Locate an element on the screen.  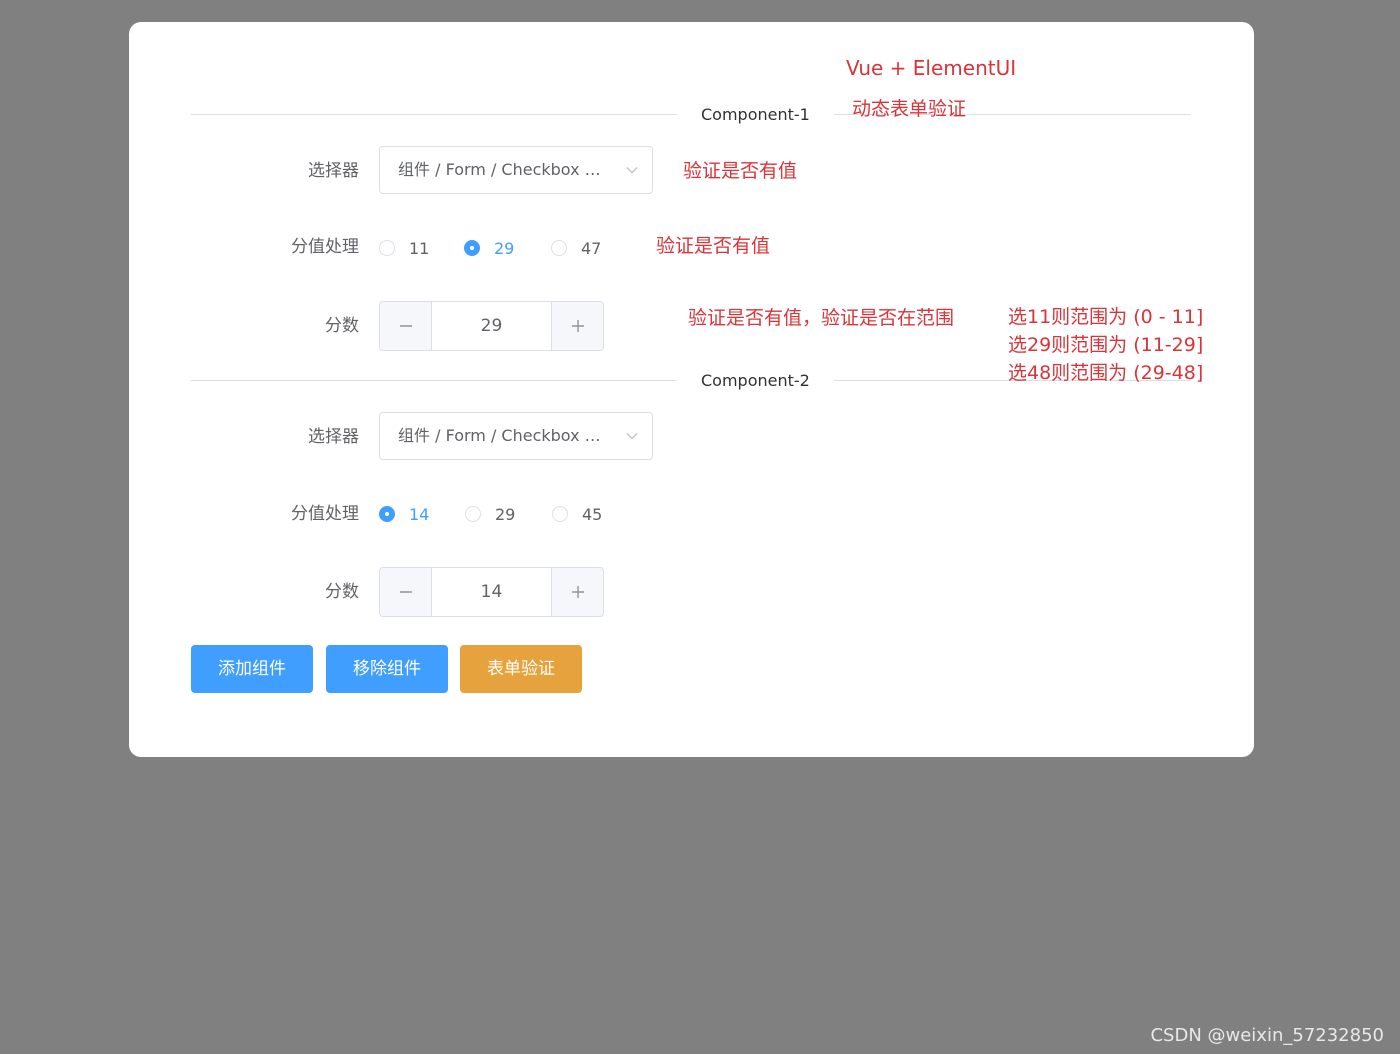
component-1-radio-11: 11 is located at coordinates (404, 248).